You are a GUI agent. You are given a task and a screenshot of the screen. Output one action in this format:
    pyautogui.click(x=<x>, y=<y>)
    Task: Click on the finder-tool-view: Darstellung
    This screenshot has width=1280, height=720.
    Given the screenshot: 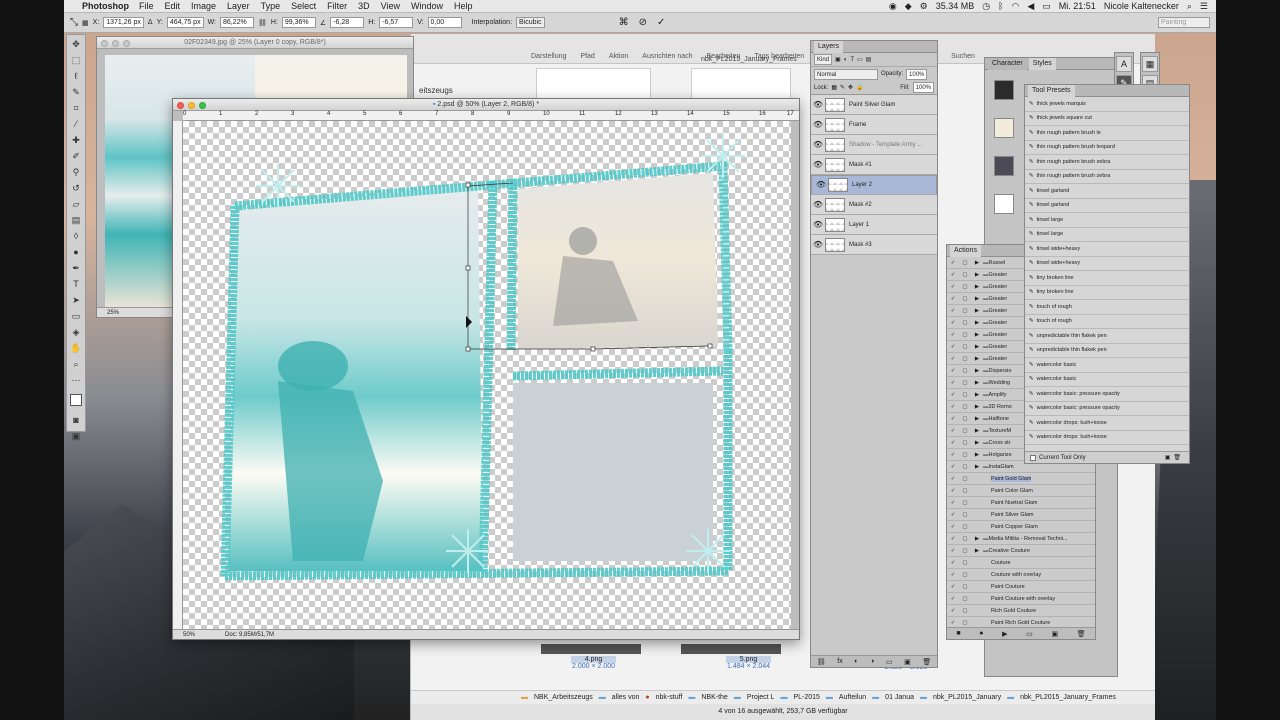 What is the action you would take?
    pyautogui.click(x=548, y=56)
    